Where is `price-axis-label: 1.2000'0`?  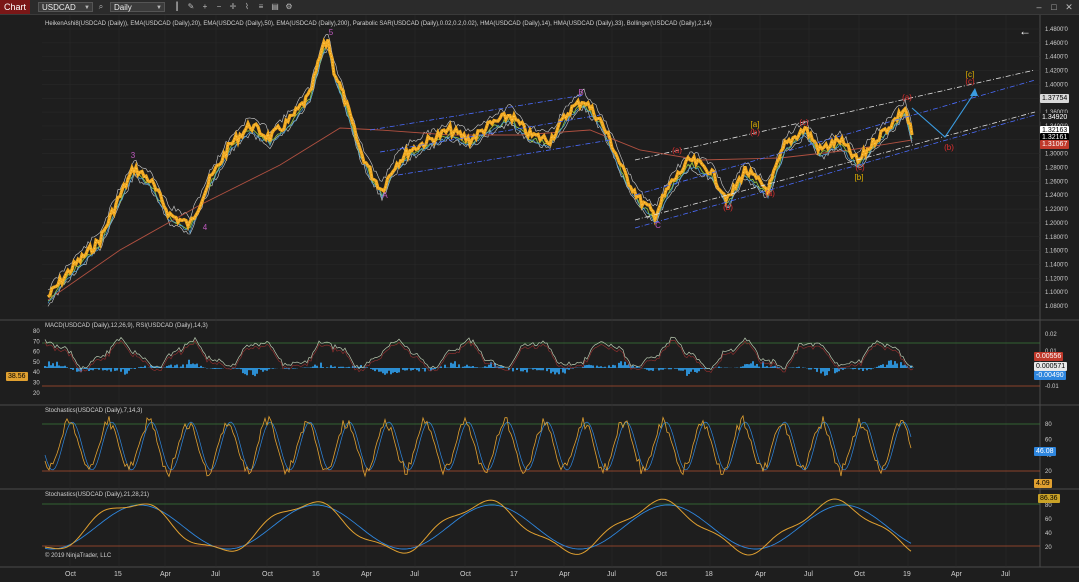
price-axis-label: 1.2000'0 is located at coordinates (1056, 224).